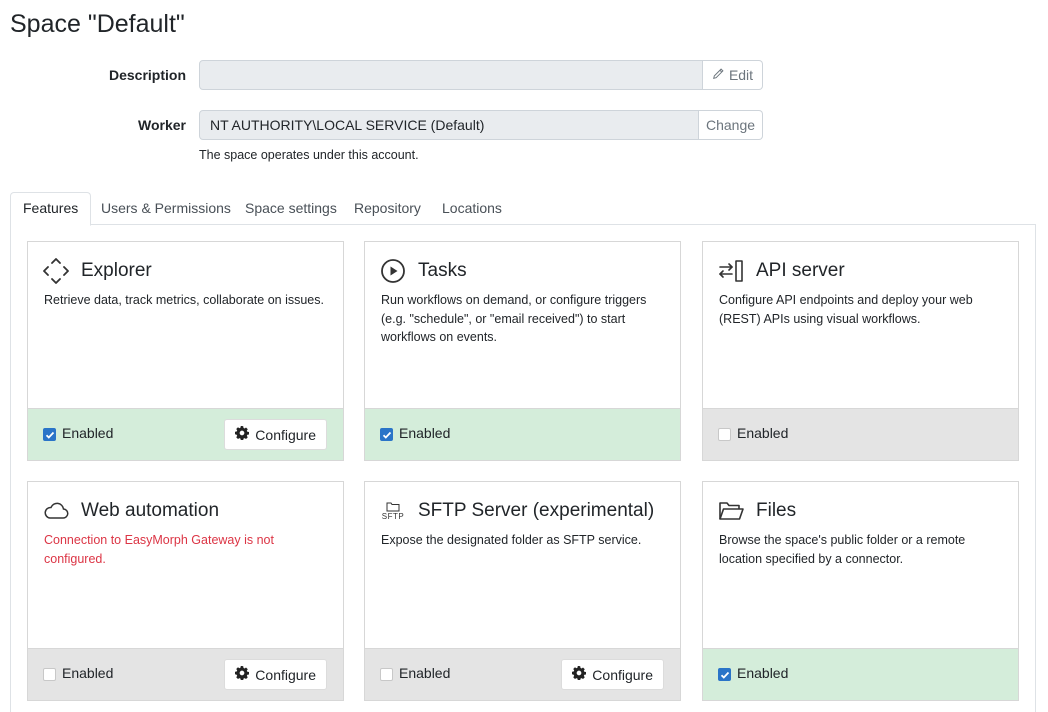 This screenshot has width=1048, height=712. I want to click on worker-label: Worker, so click(162, 125).